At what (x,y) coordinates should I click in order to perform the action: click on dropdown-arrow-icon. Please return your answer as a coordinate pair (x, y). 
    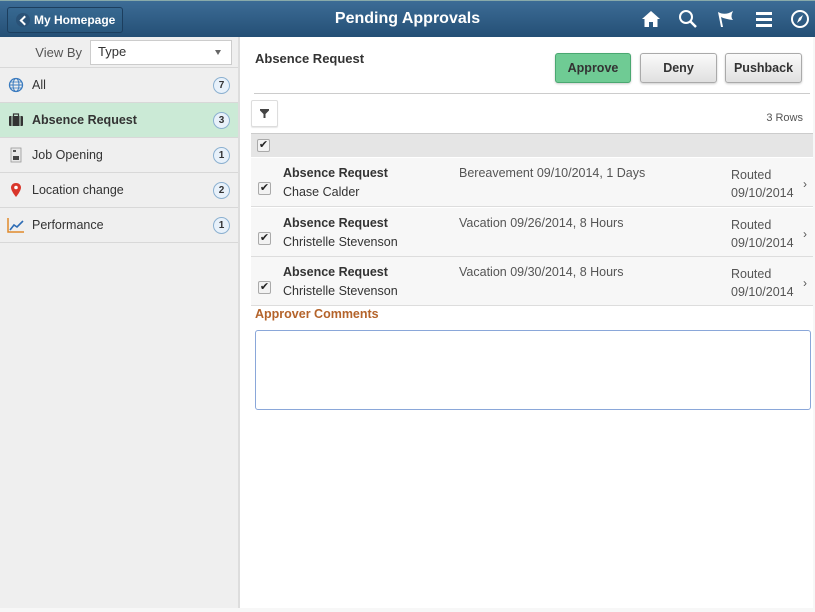
    Looking at the image, I should click on (218, 52).